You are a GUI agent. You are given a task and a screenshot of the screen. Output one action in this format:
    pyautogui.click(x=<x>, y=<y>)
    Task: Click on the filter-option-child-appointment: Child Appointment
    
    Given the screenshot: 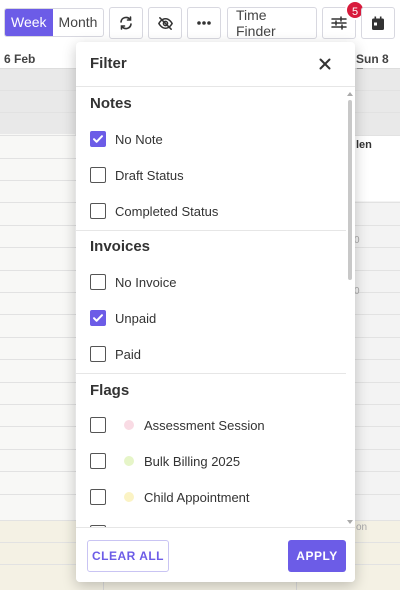 What is the action you would take?
    pyautogui.click(x=215, y=497)
    